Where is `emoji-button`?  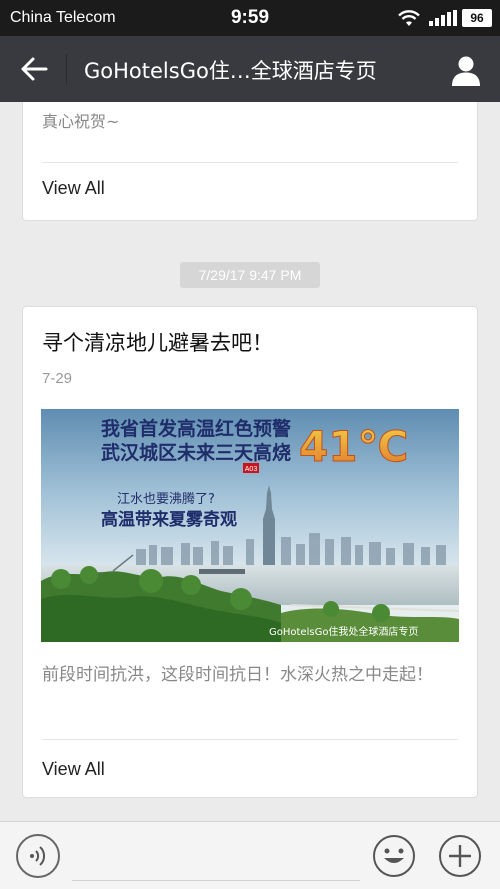
emoji-button is located at coordinates (394, 856).